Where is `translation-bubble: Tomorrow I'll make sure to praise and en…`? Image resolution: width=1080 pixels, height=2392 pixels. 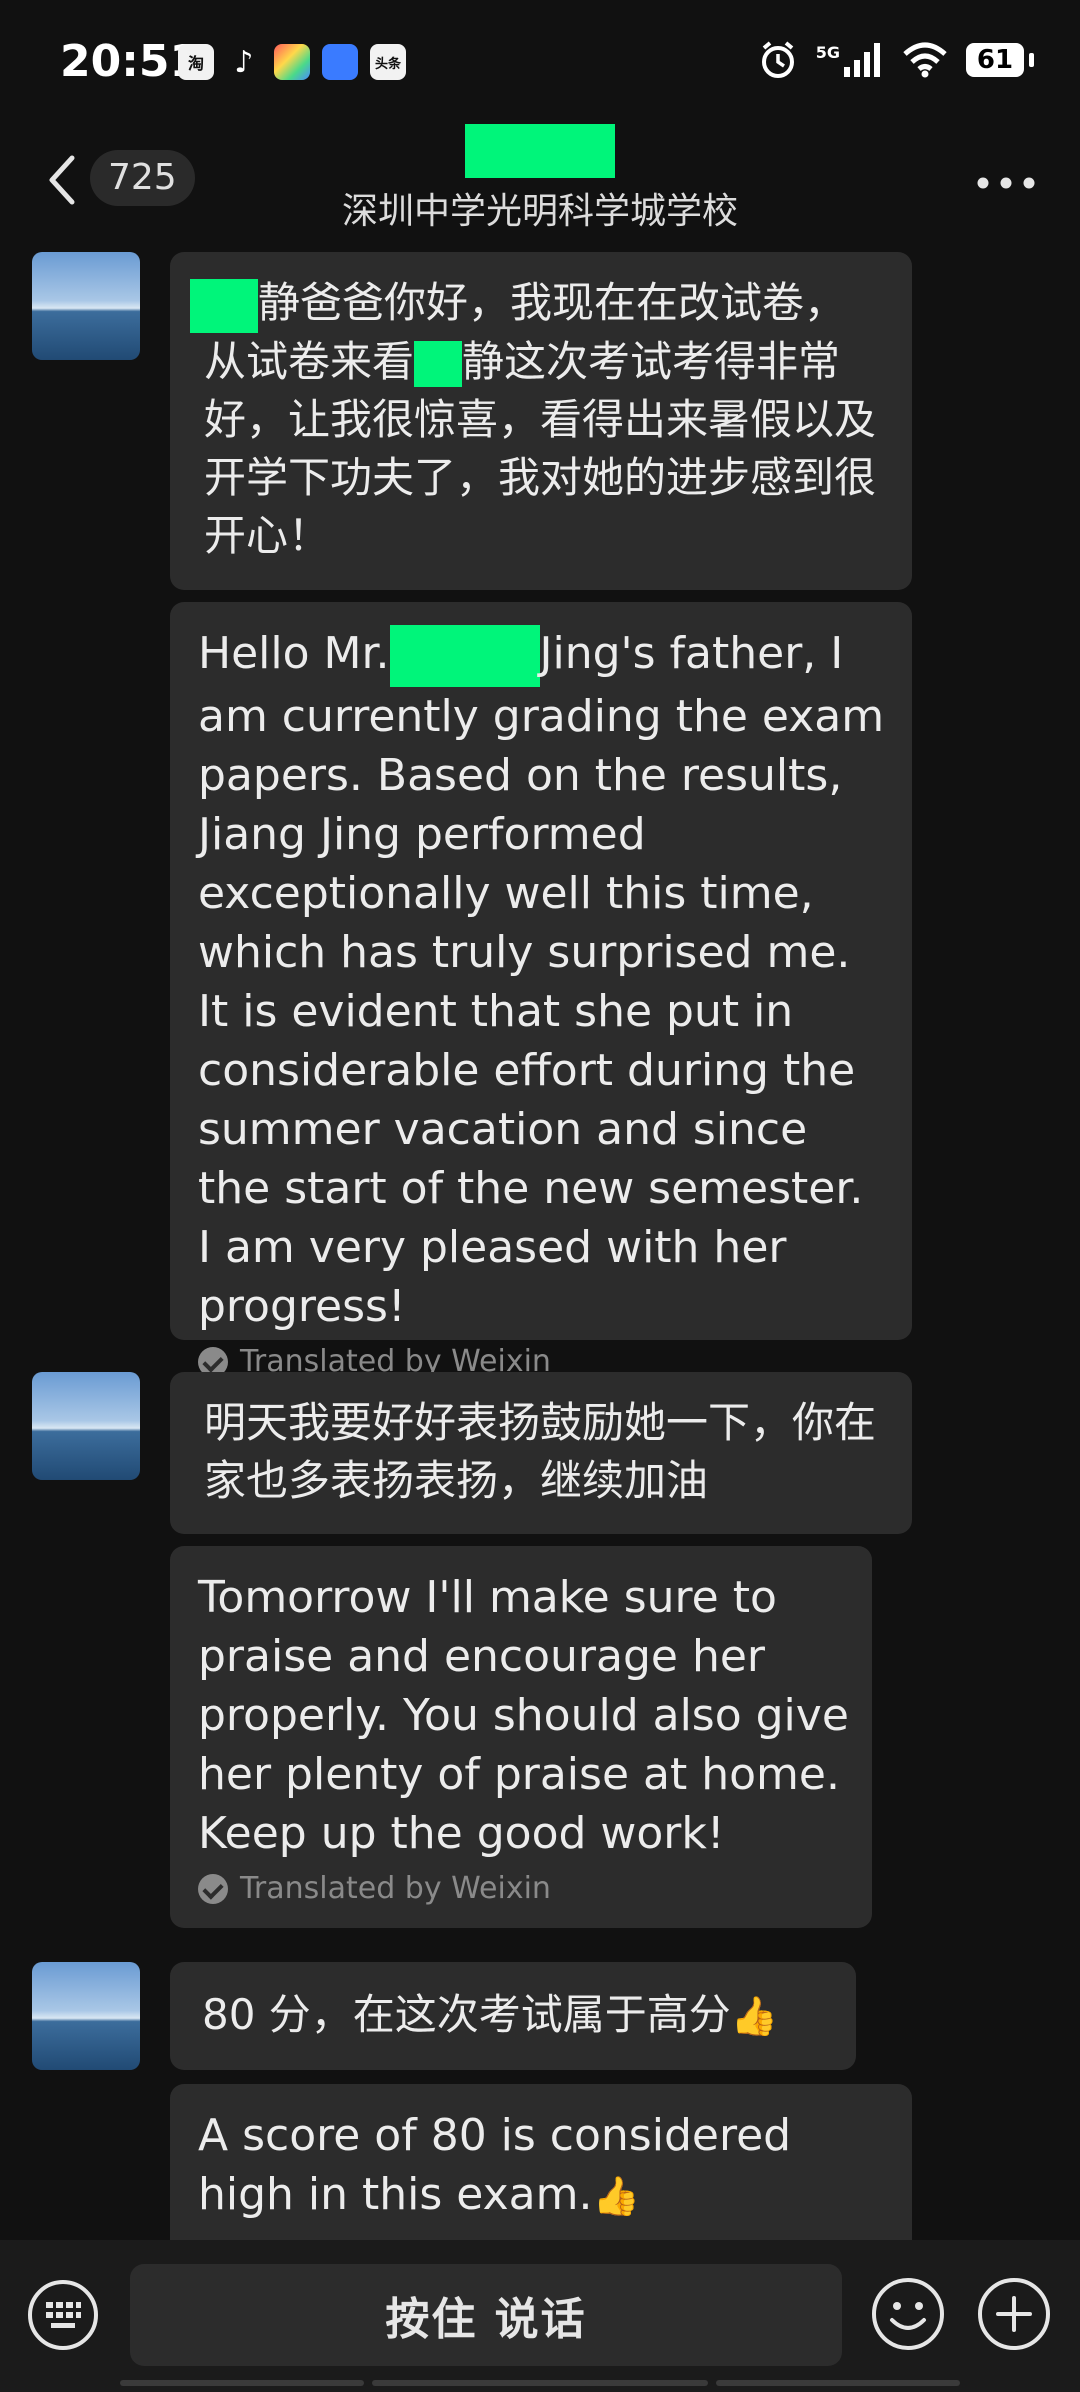 translation-bubble: Tomorrow I'll make sure to praise and en… is located at coordinates (521, 1737).